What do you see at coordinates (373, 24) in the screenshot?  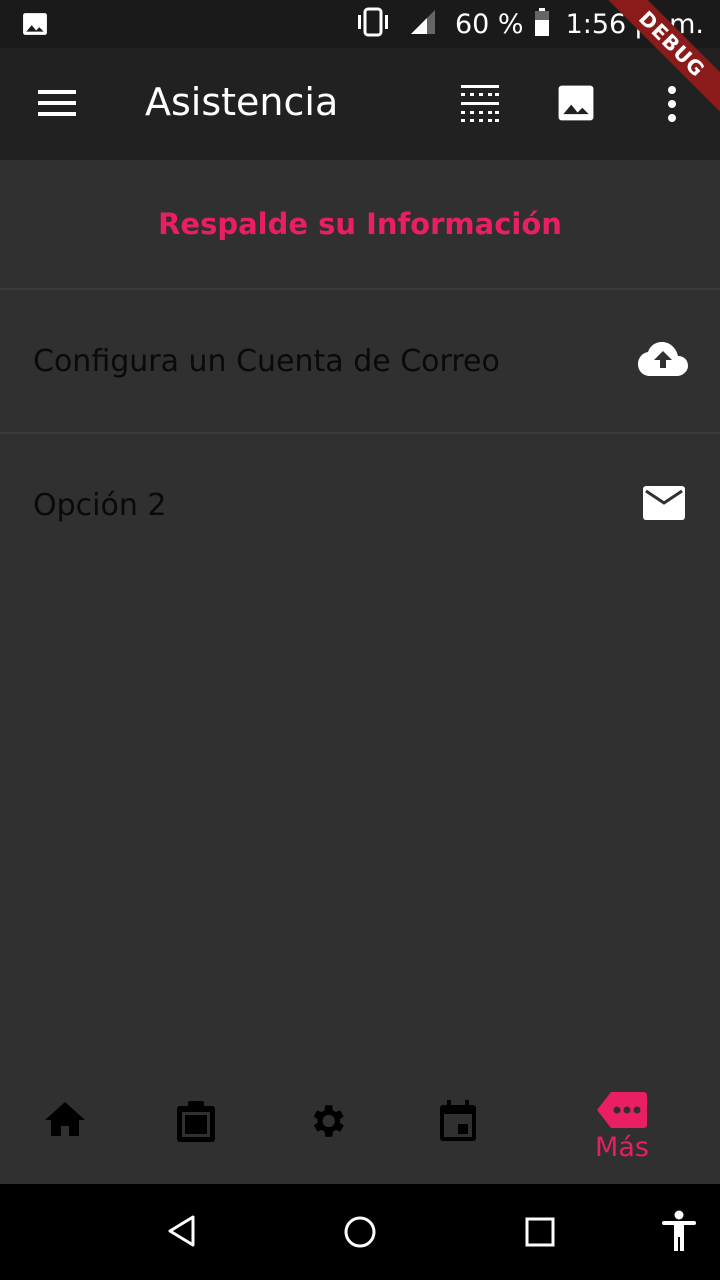 I see `vibrate-icon` at bounding box center [373, 24].